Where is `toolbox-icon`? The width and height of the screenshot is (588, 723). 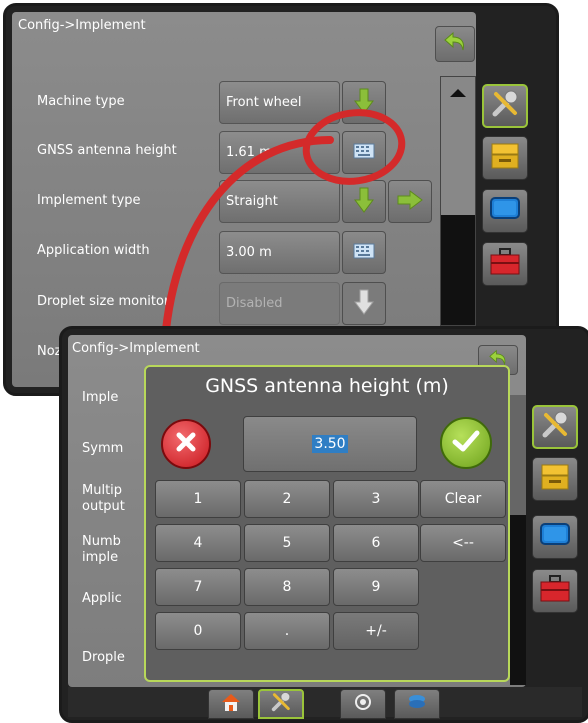
toolbox-icon is located at coordinates (555, 591).